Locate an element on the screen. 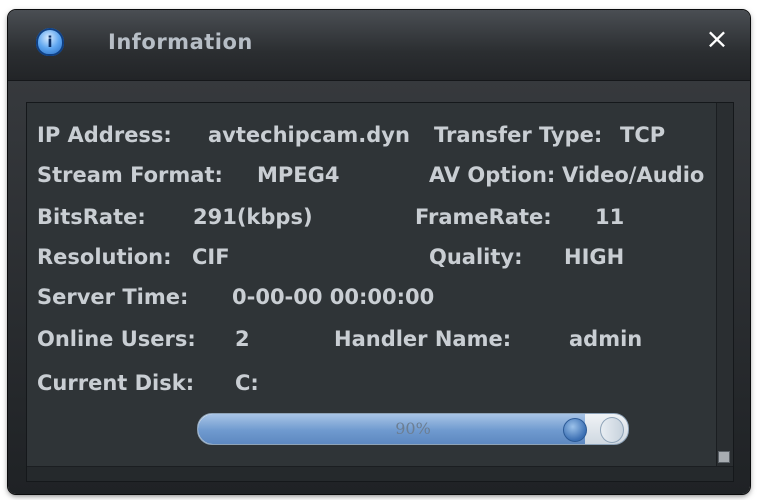 Image resolution: width=758 pixels, height=500 pixels. bitsrate-value: 291(kbps) is located at coordinates (253, 217).